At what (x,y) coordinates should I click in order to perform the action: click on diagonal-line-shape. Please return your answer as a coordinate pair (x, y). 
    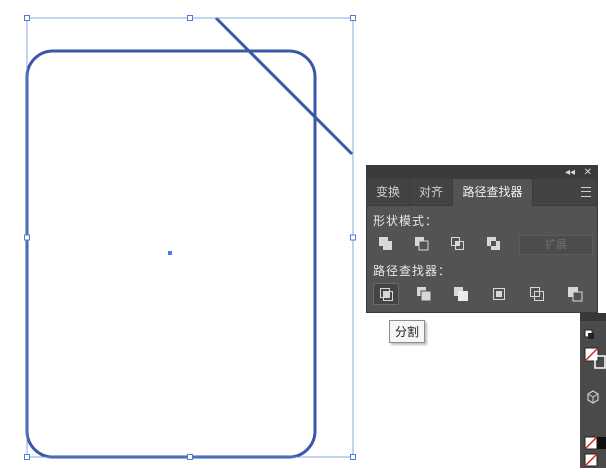
    Looking at the image, I should click on (284, 86).